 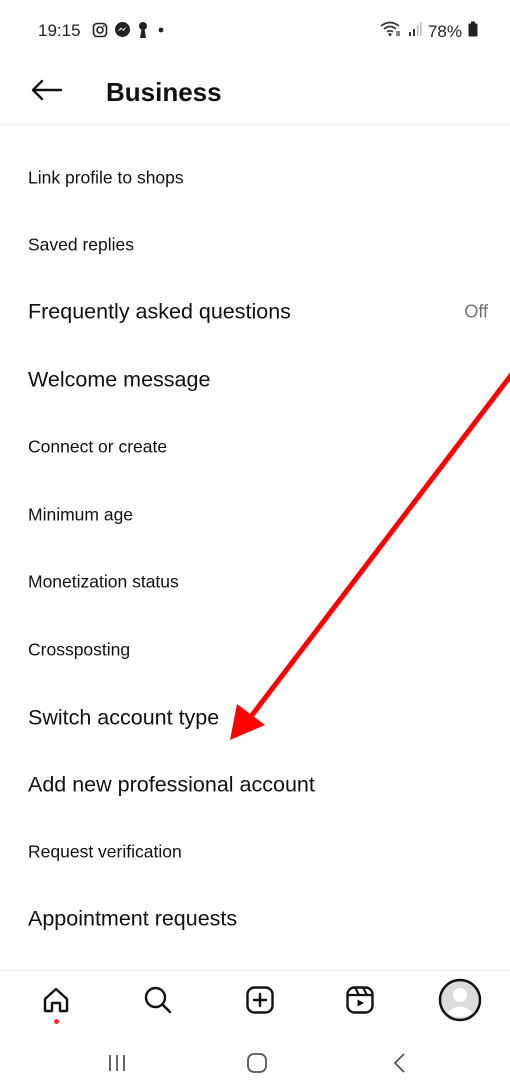 I want to click on battery-percent: 78%, so click(x=444, y=31).